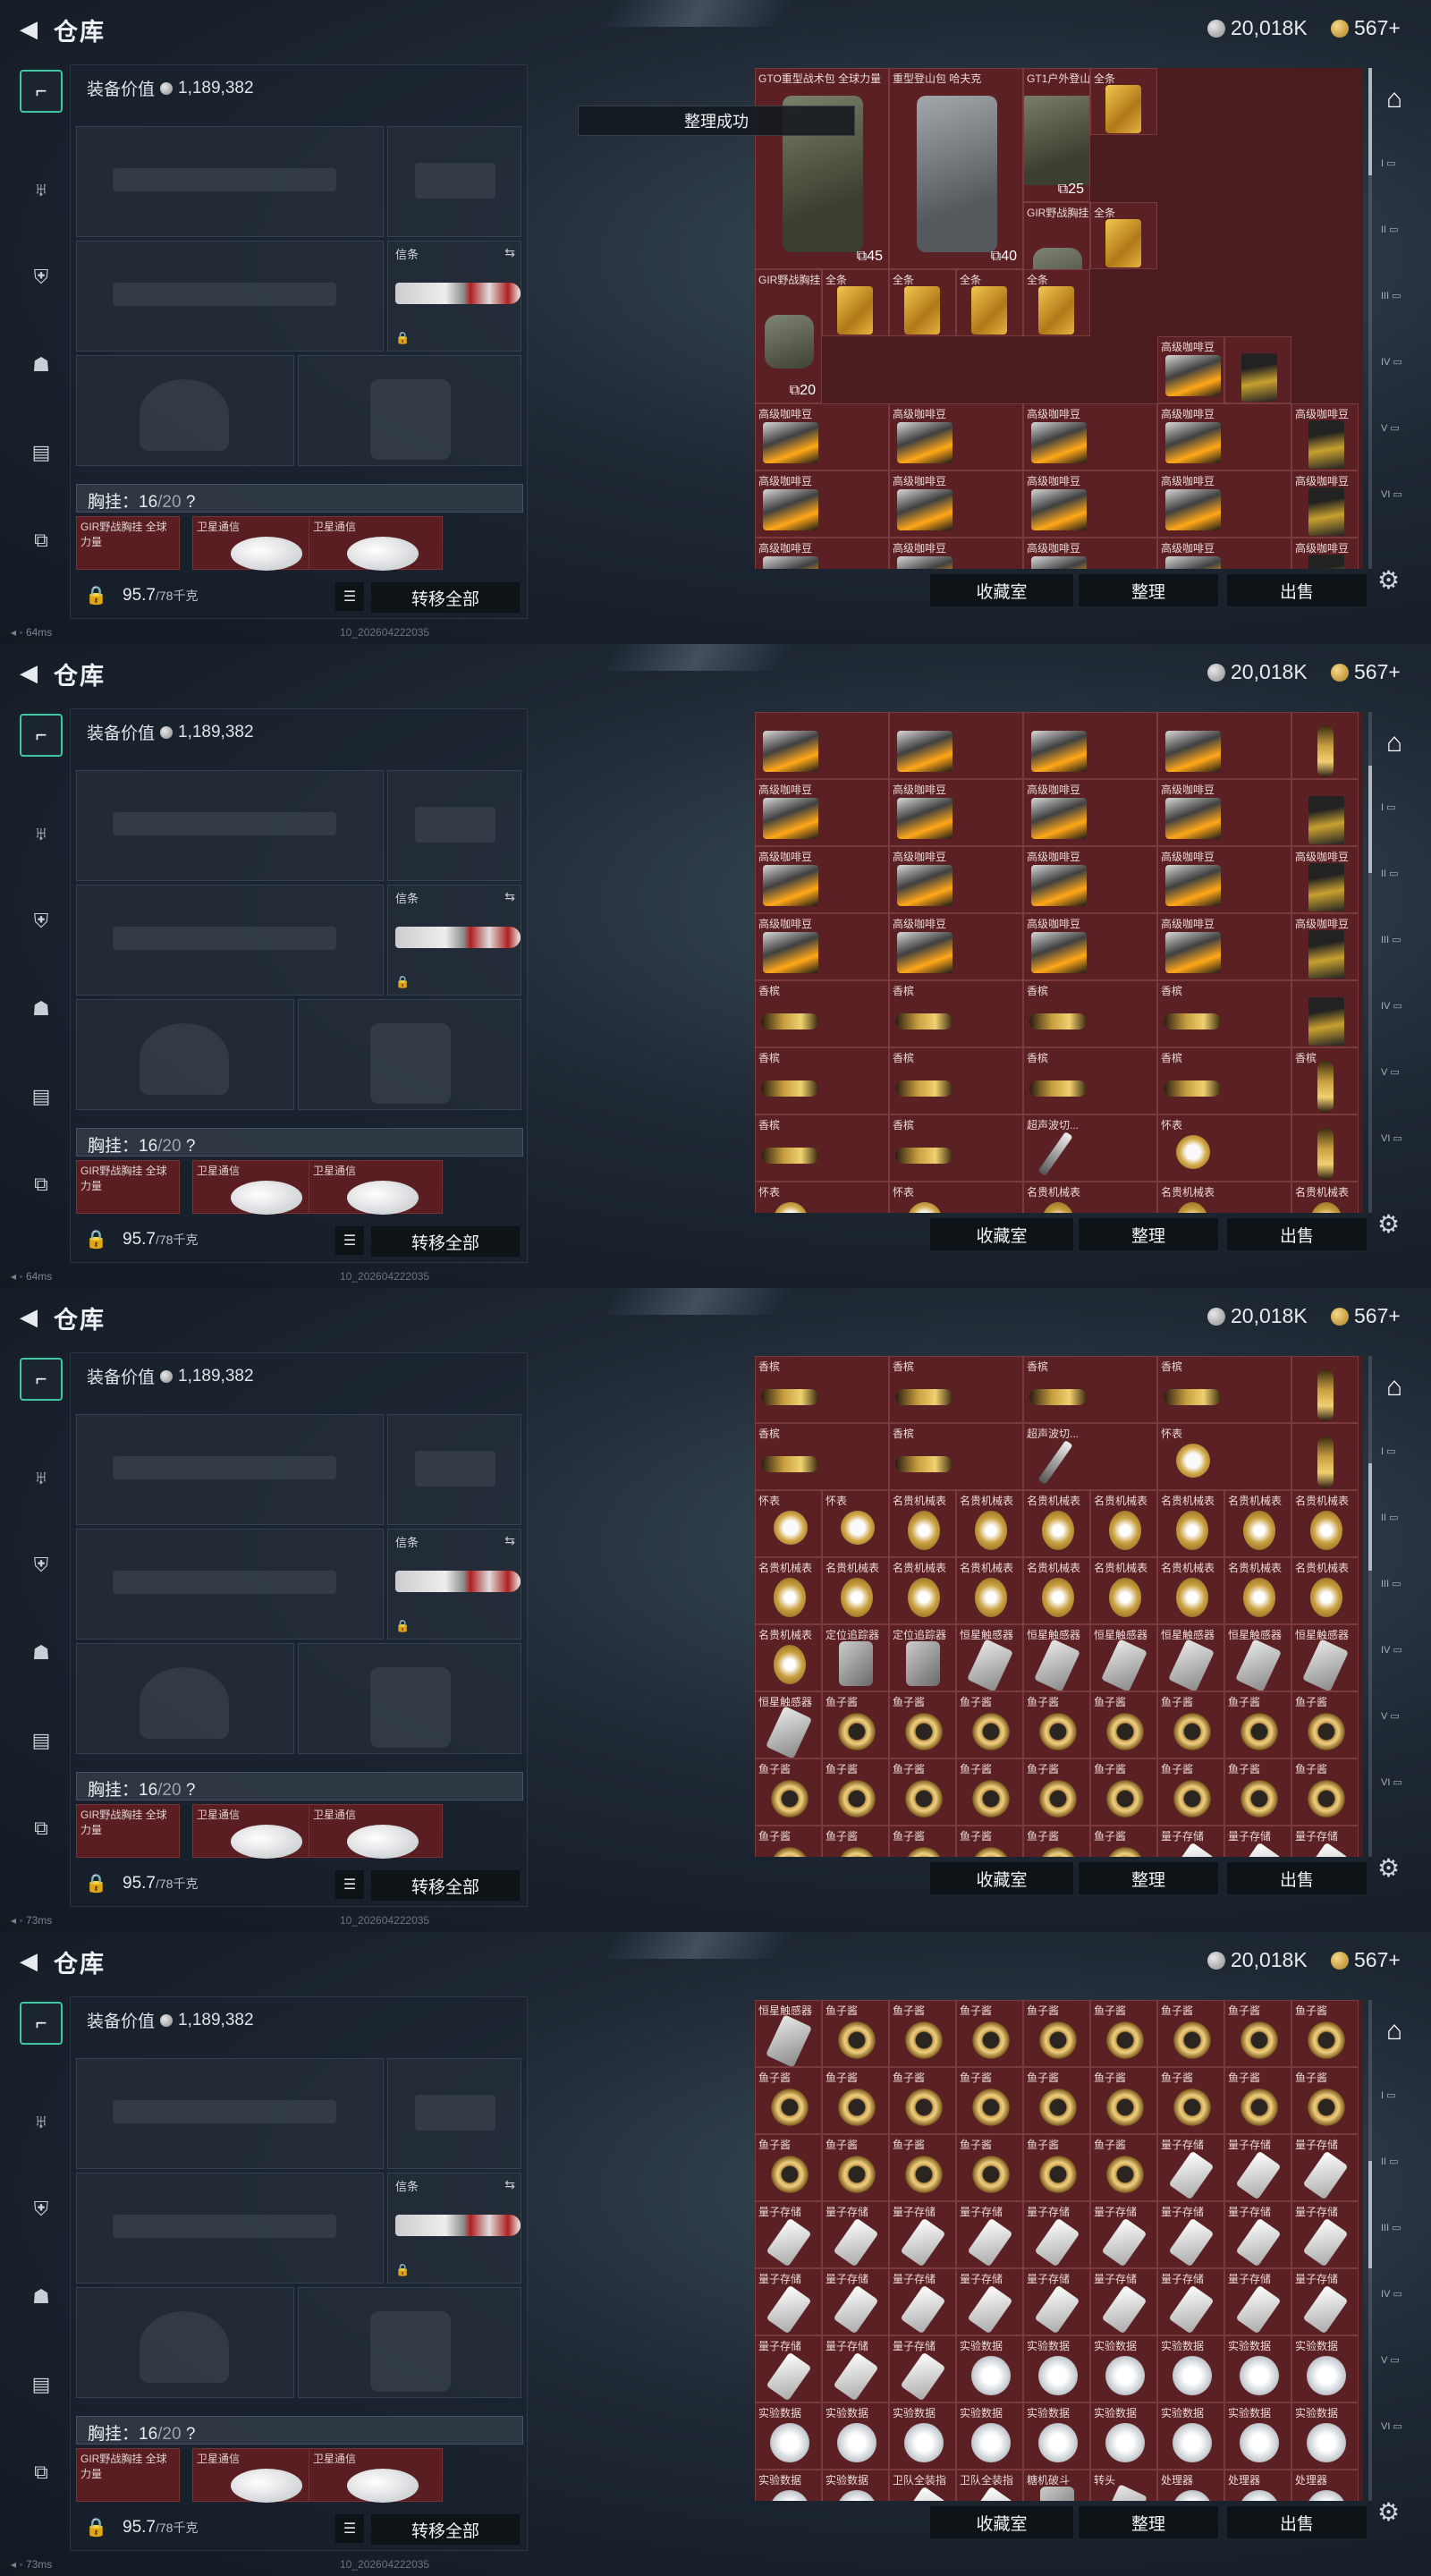  Describe the element at coordinates (1401, 241) in the screenshot. I see `storage-page-tab: II ▭` at that location.